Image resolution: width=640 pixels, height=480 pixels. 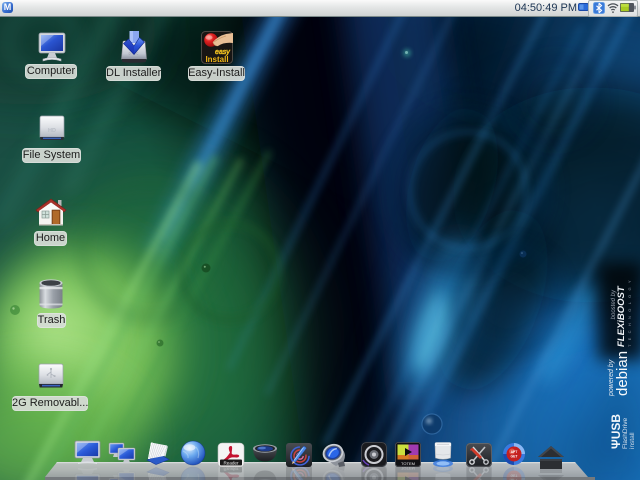 I want to click on svg-text: GET, so click(x=515, y=457).